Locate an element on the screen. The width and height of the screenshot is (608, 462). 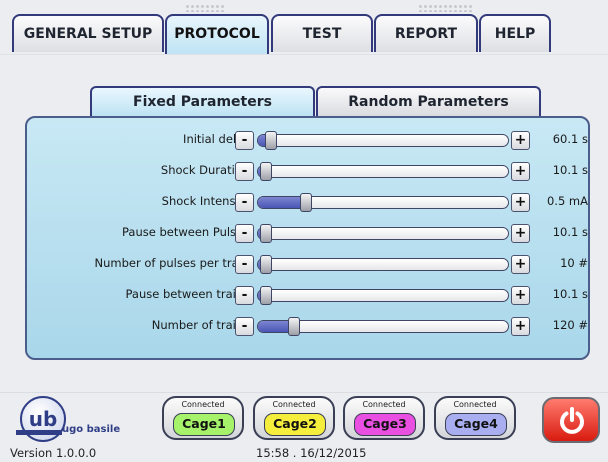
parameter-row: Number of pulses per train: - + 10 # is located at coordinates (309, 265).